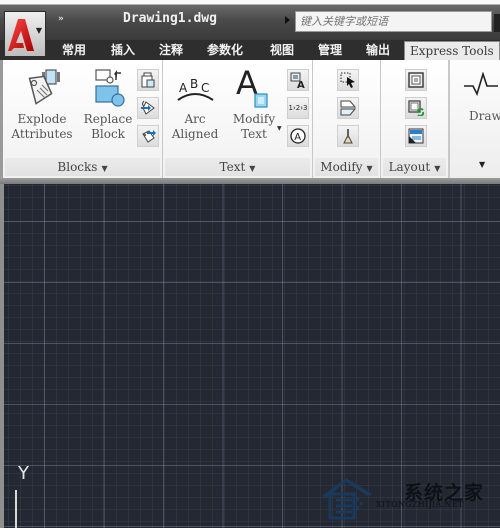 The height and width of the screenshot is (528, 500). I want to click on break-line-icon, so click(348, 136).